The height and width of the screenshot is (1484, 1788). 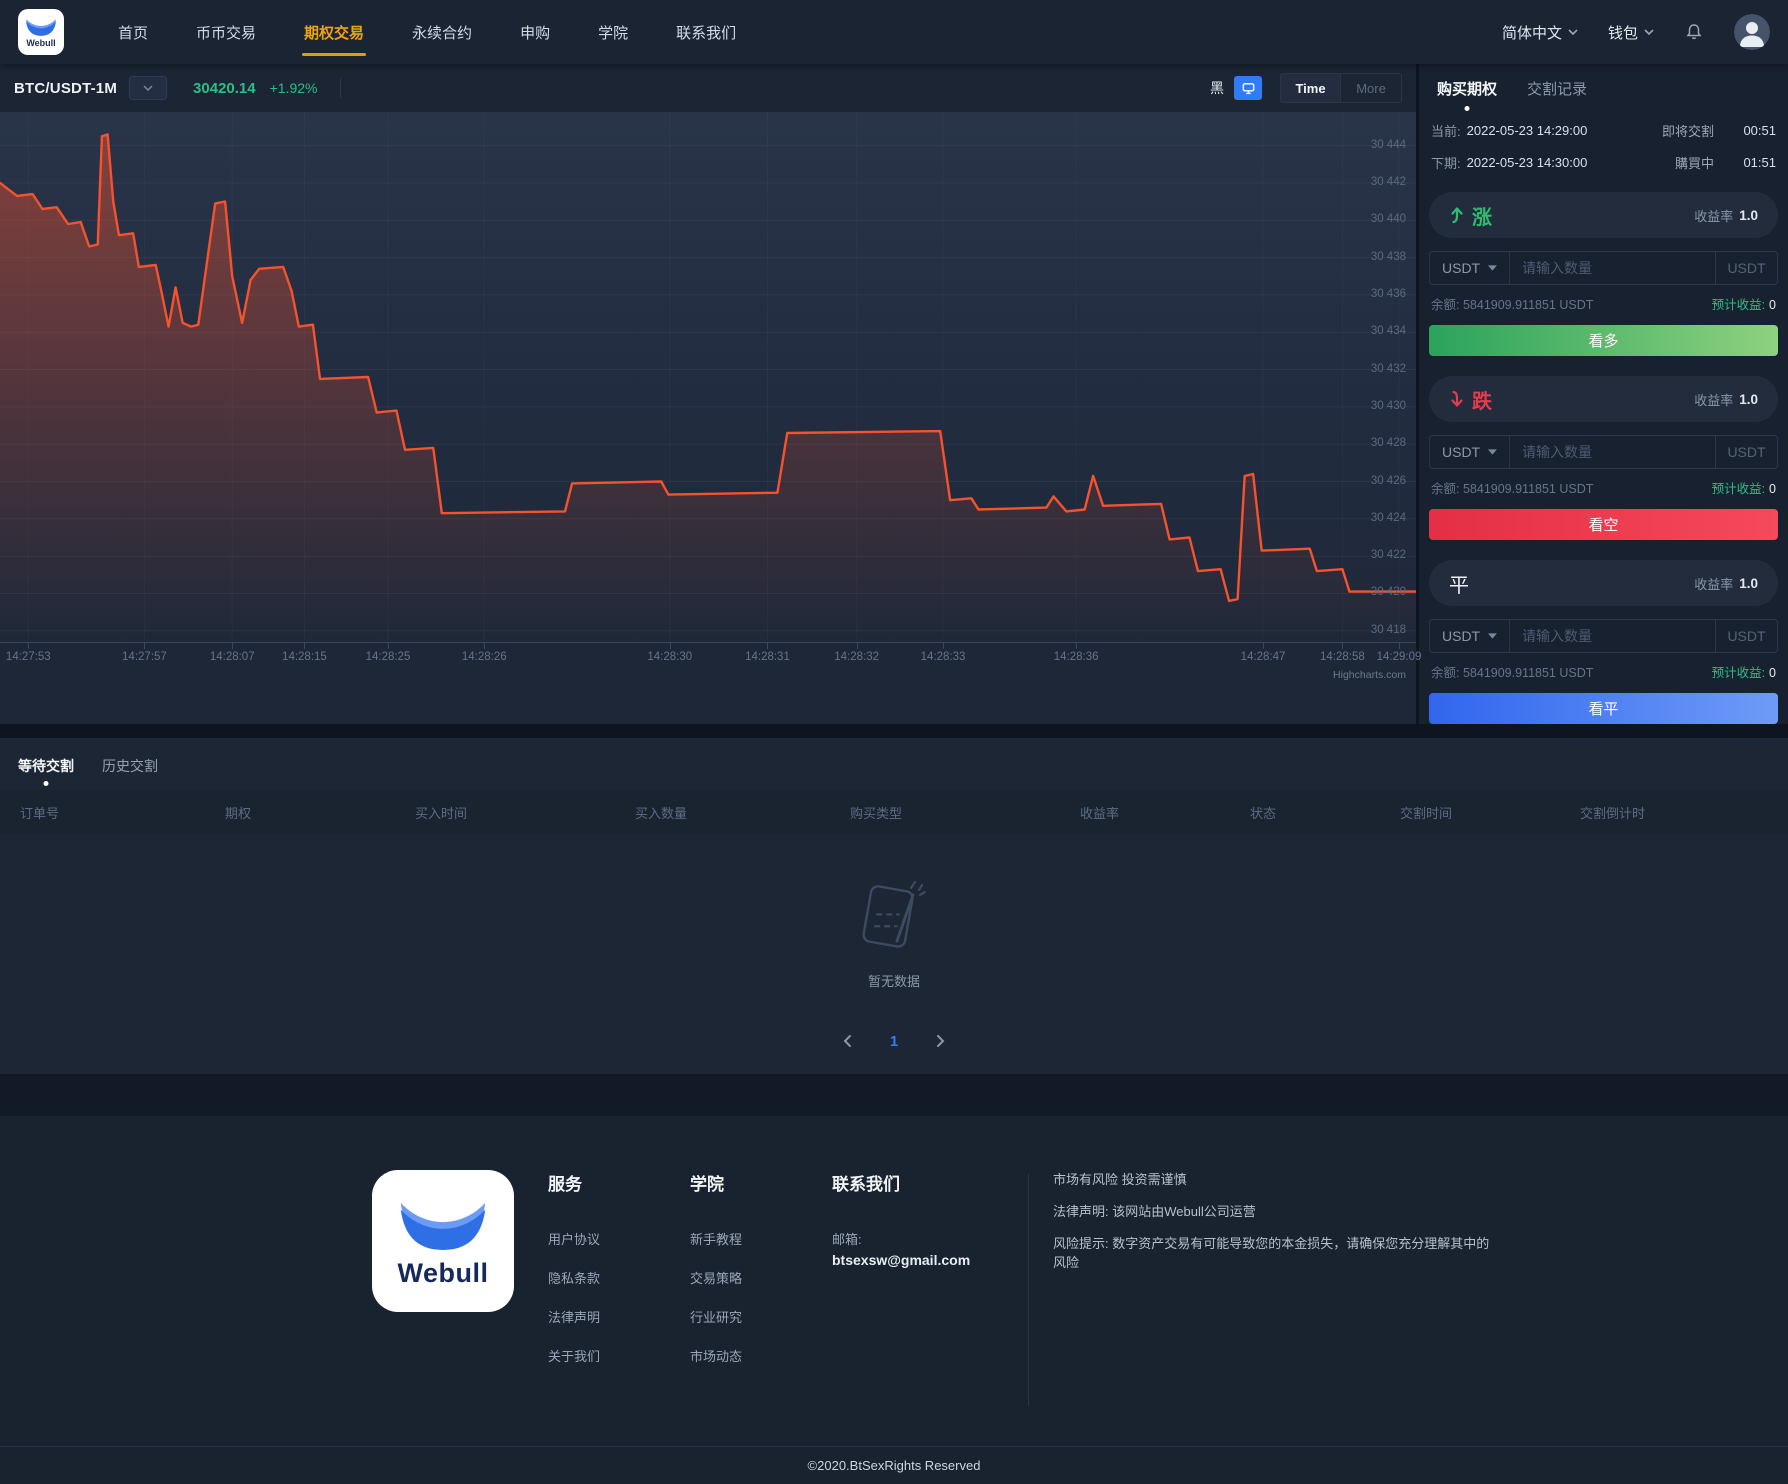 What do you see at coordinates (670, 657) in the screenshot?
I see `x-tick-label: 14:28:30` at bounding box center [670, 657].